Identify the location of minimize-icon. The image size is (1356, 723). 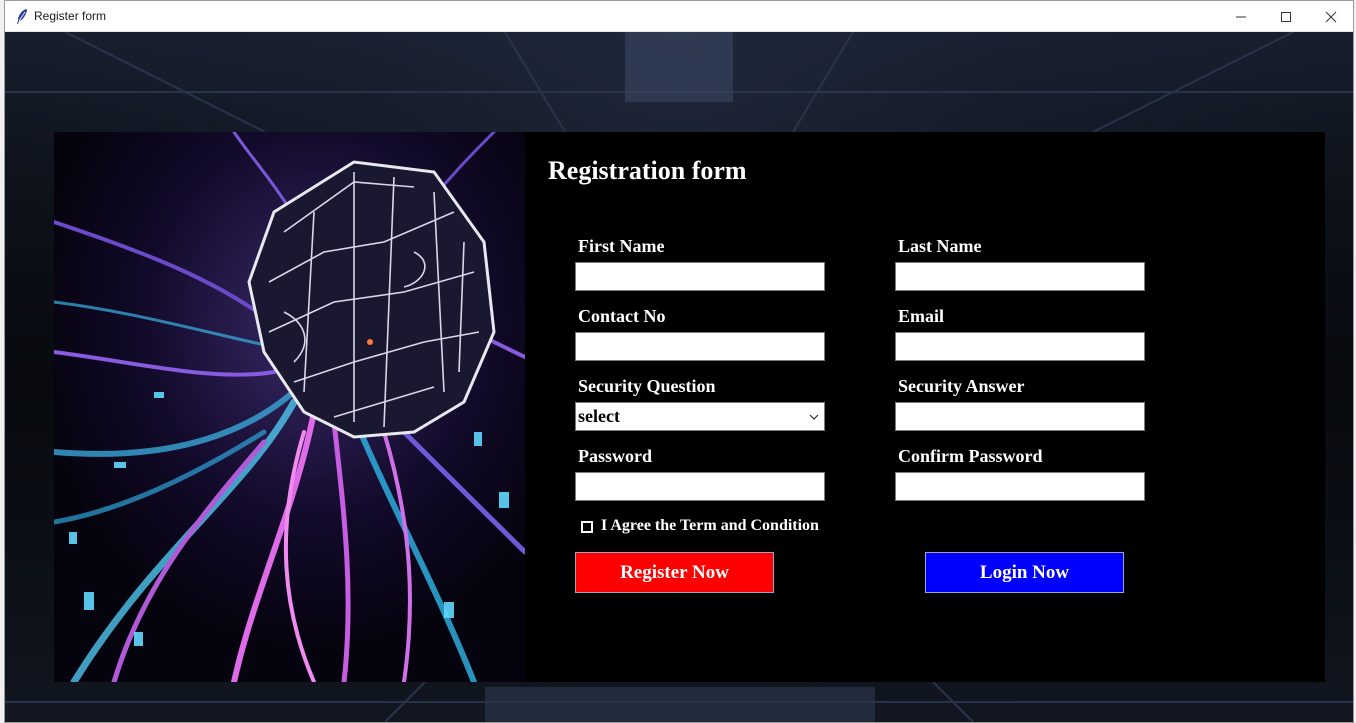
(1240, 16).